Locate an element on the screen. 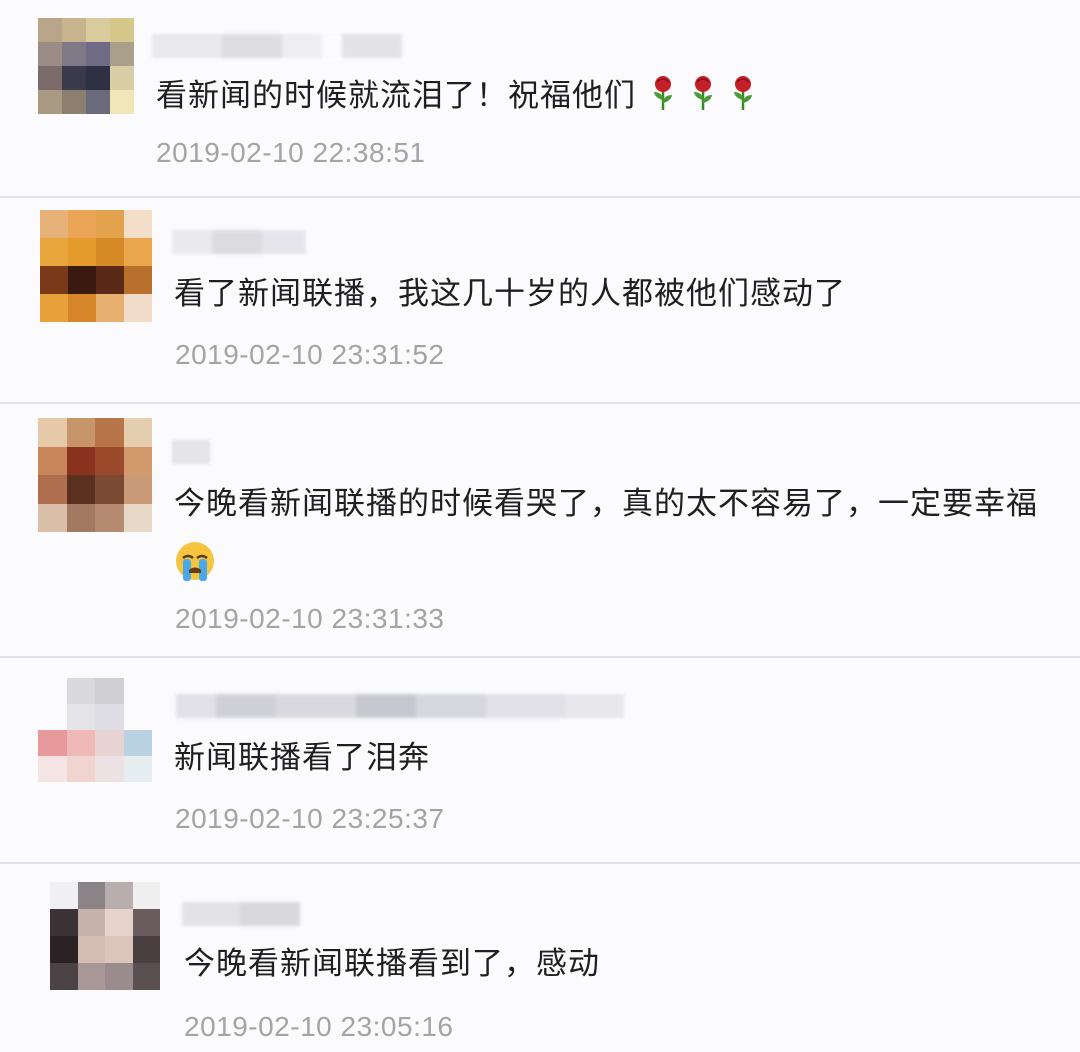  timestamp: 2019-02-10 23:25:37 is located at coordinates (310, 818).